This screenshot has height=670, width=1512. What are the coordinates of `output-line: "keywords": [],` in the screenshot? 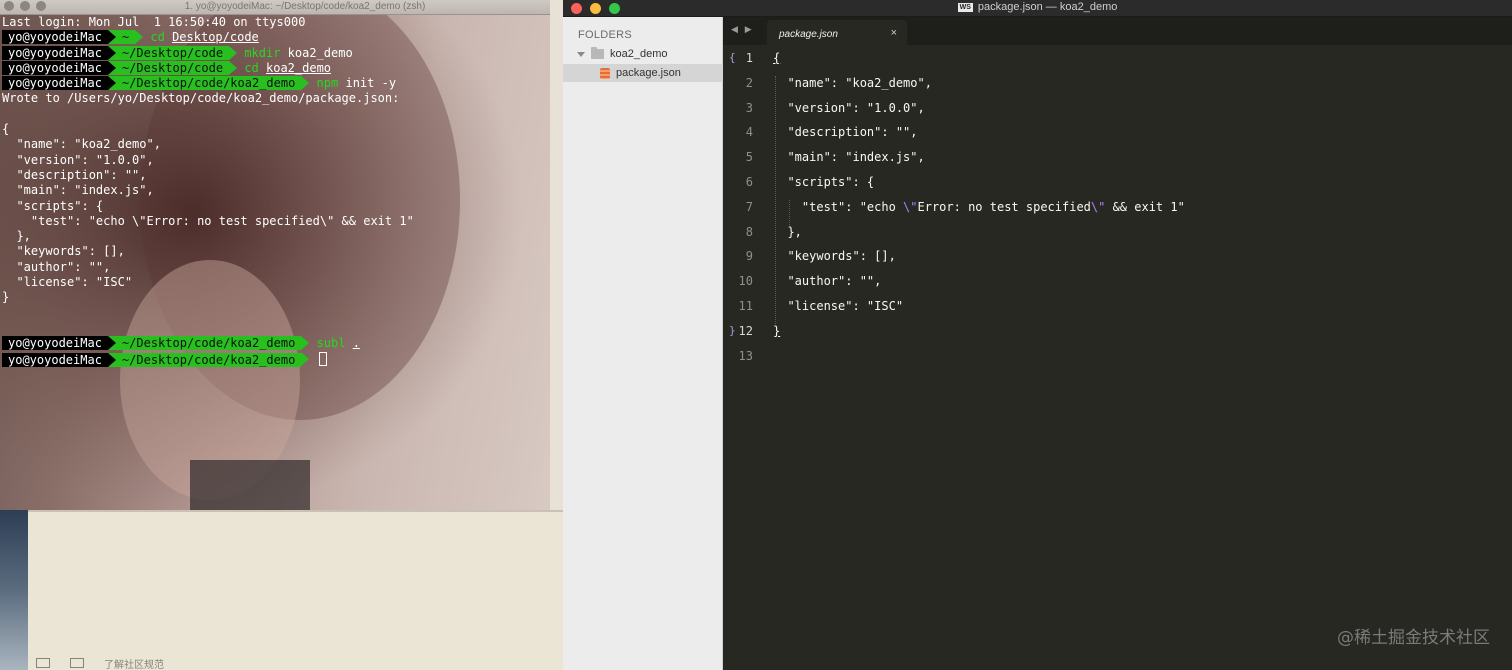 It's located at (63, 251).